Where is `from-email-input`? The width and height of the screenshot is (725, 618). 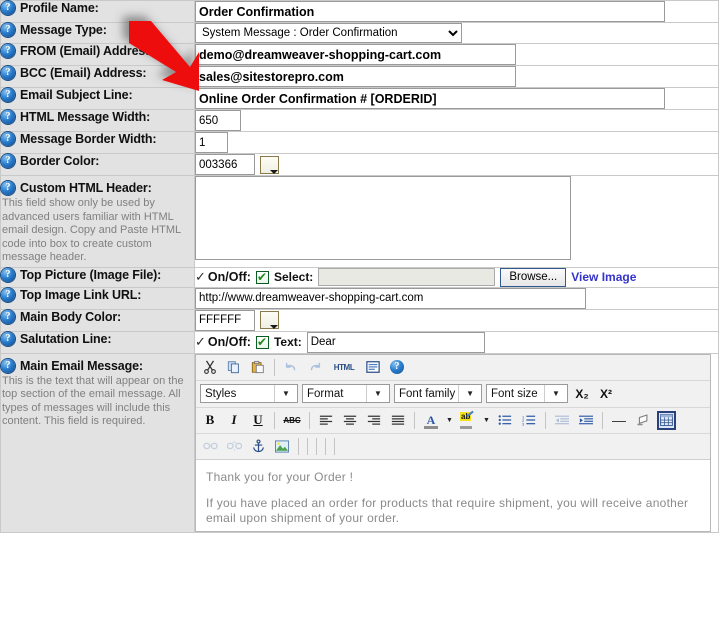 from-email-input is located at coordinates (355, 54).